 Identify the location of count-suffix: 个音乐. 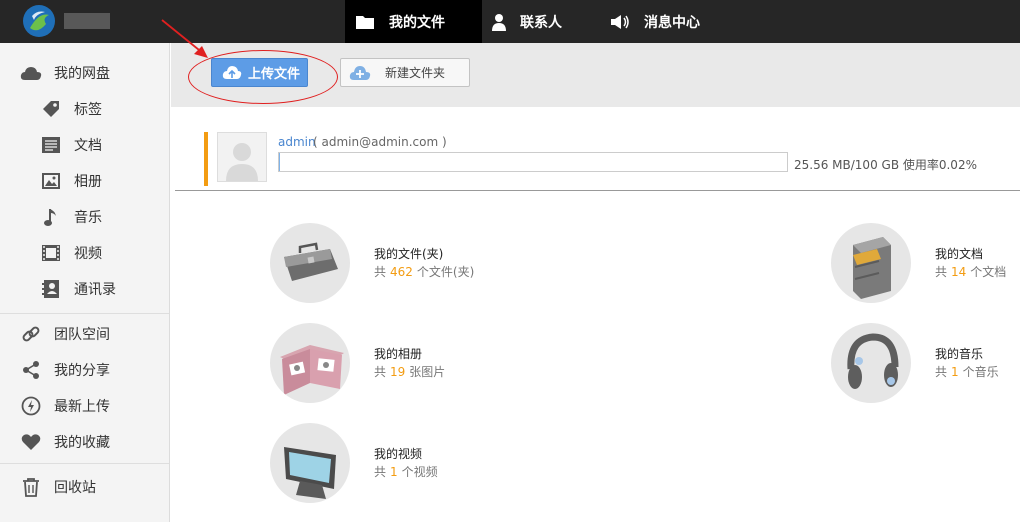
(980, 372).